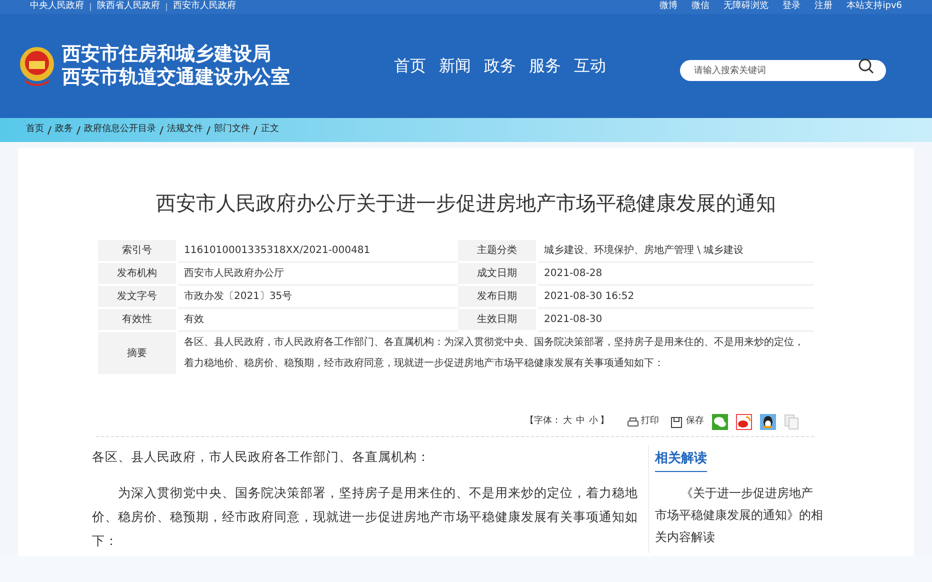  Describe the element at coordinates (497, 296) in the screenshot. I see `field-label: 发布日期` at that location.